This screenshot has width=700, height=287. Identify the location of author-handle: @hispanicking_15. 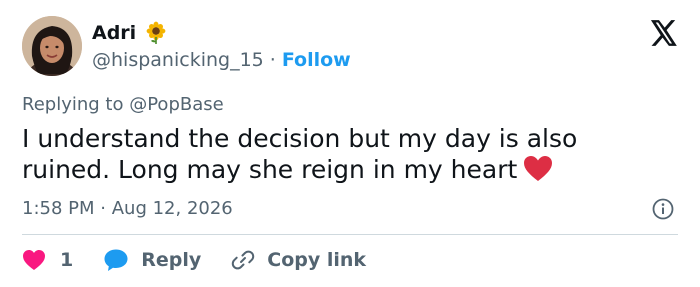
(178, 60).